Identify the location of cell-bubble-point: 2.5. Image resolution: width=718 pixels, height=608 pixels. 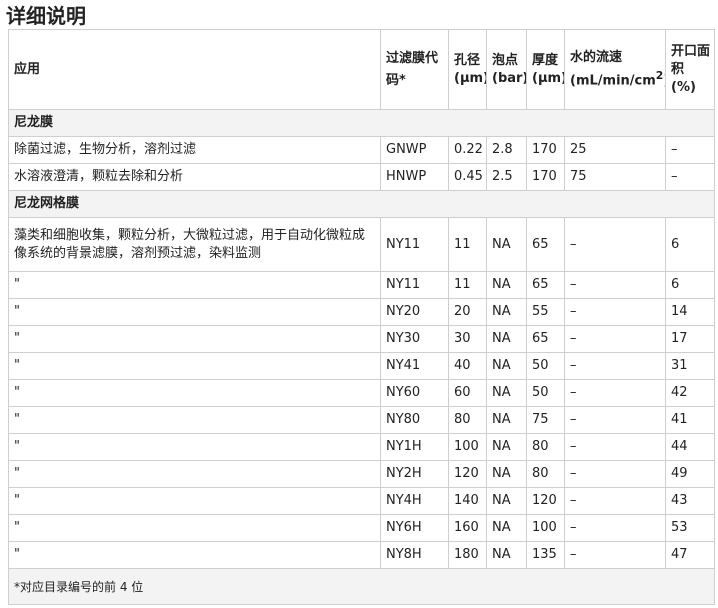
(506, 177).